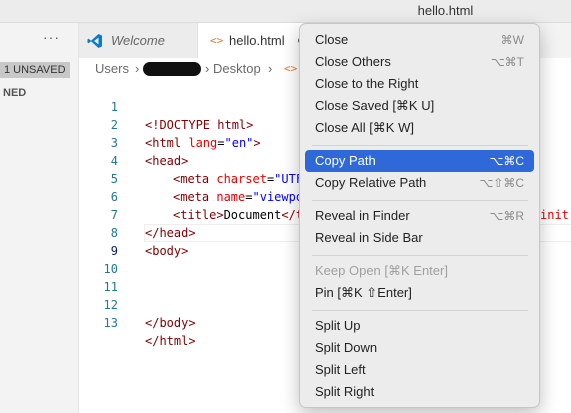  I want to click on menu-item-label: Pin [⌘K ⇧Enter], so click(363, 292).